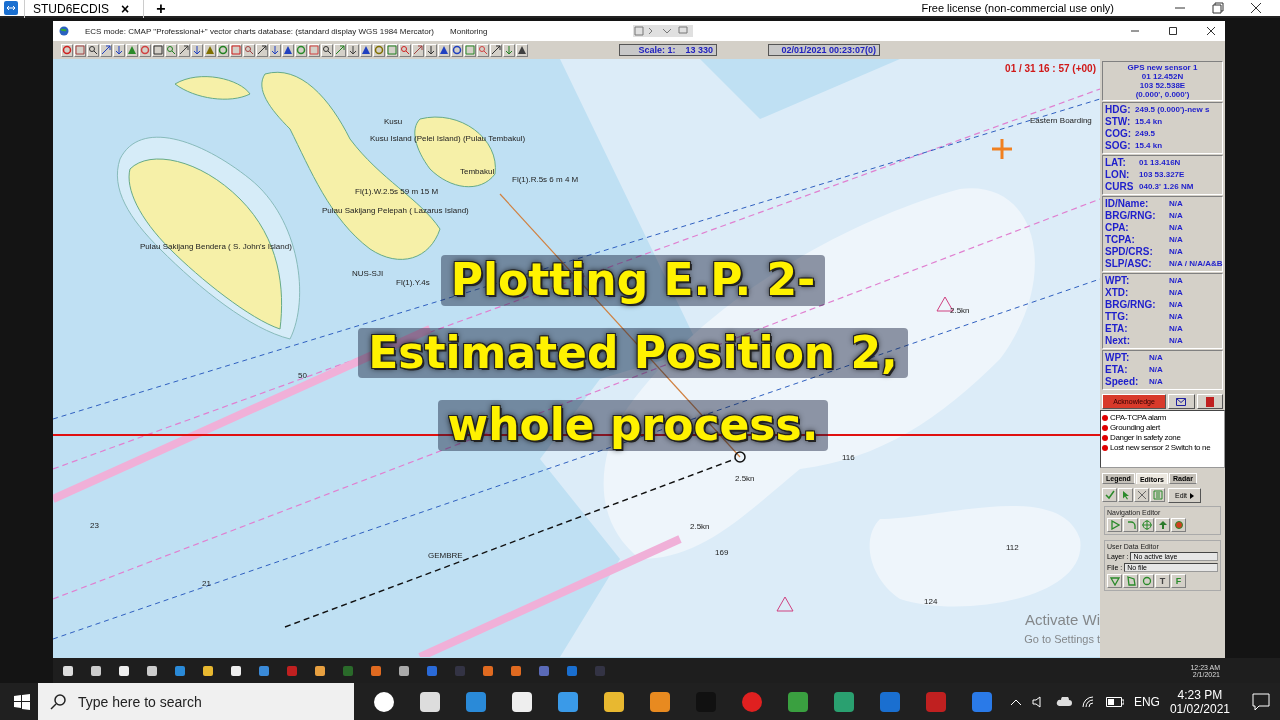 The height and width of the screenshot is (720, 1280). Describe the element at coordinates (1173, 31) in the screenshot. I see `maximize-icon` at that location.